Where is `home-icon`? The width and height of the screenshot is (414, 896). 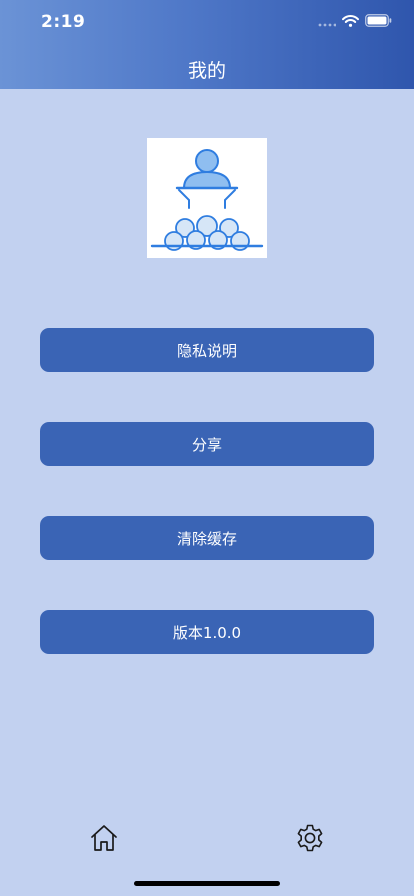
home-icon is located at coordinates (104, 838).